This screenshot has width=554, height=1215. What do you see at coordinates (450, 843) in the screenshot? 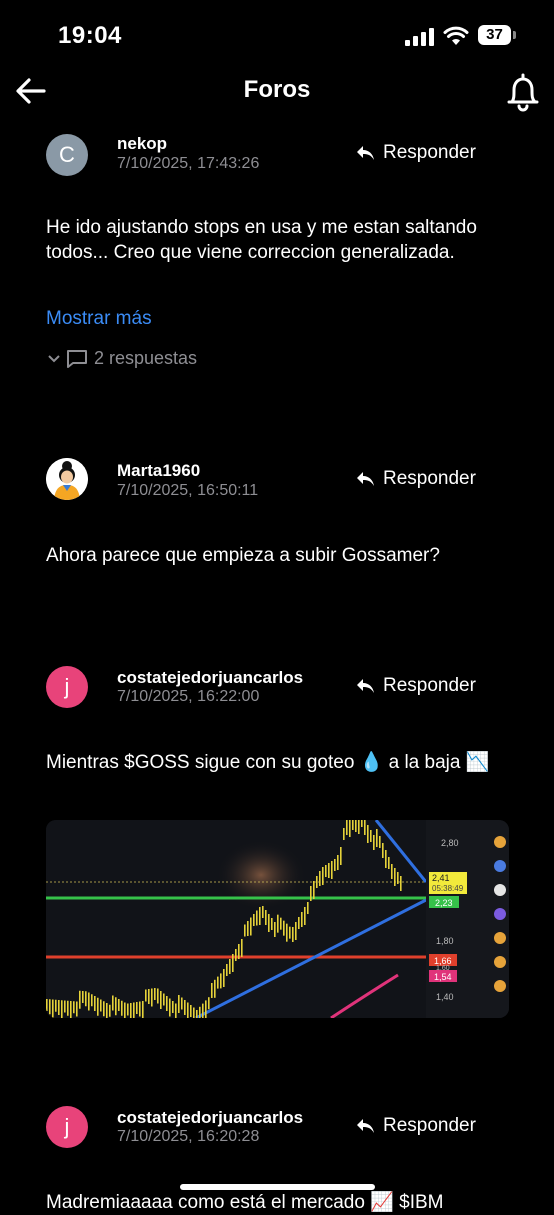
I see `chart-axis-label: 2,80` at bounding box center [450, 843].